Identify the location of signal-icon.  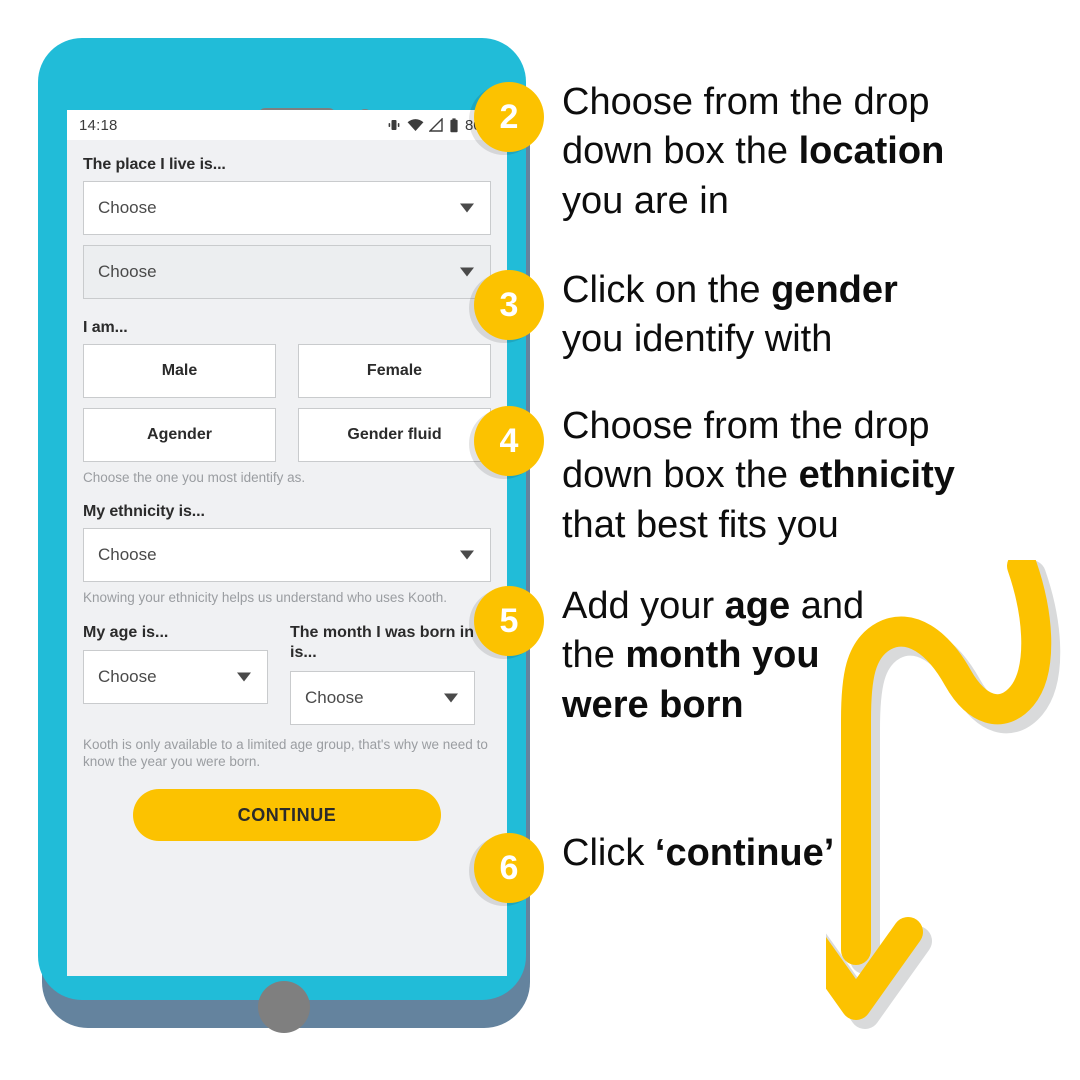
(436, 125).